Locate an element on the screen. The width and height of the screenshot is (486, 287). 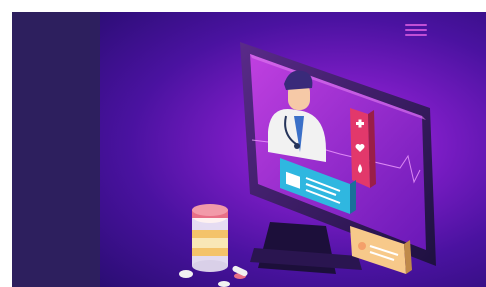
hamburger-menu-icon is located at coordinates (416, 30).